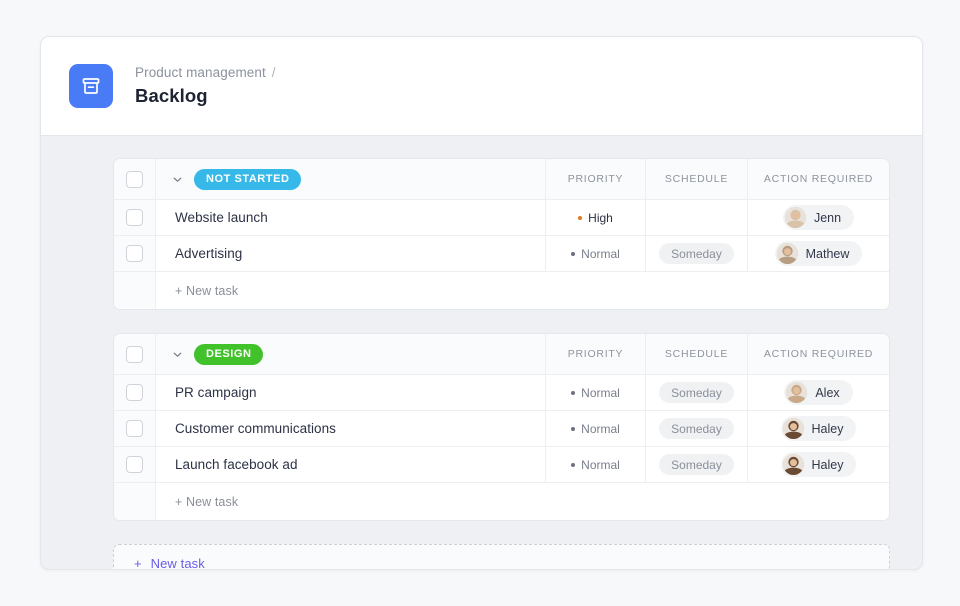  I want to click on assignee-chip: Alex, so click(818, 392).